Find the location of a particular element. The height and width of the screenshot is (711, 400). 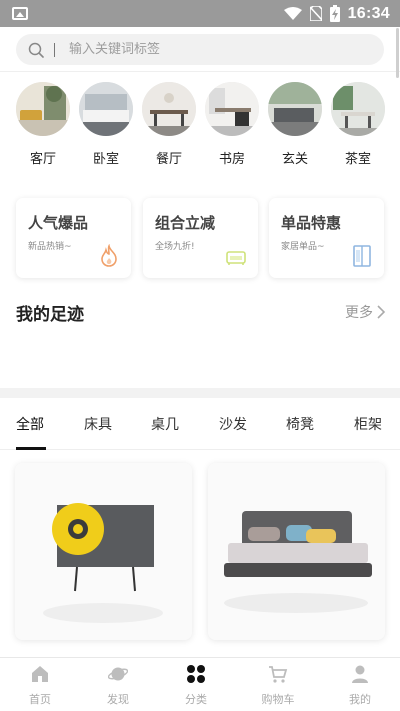

room-label: 餐厅 is located at coordinates (168, 159).